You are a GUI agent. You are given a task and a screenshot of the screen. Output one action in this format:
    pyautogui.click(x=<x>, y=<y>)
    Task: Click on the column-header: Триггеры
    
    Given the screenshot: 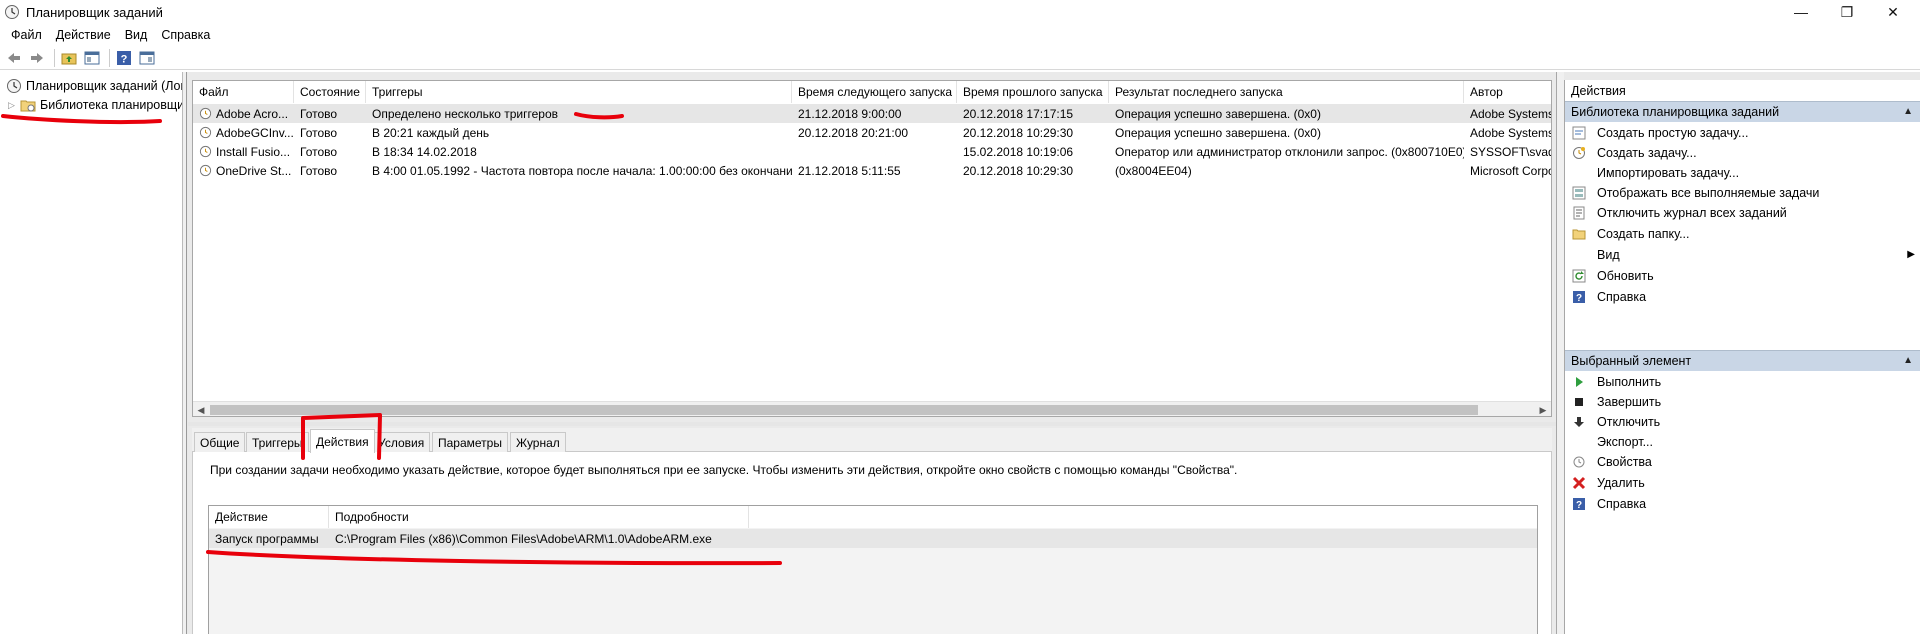 What is the action you would take?
    pyautogui.click(x=579, y=92)
    